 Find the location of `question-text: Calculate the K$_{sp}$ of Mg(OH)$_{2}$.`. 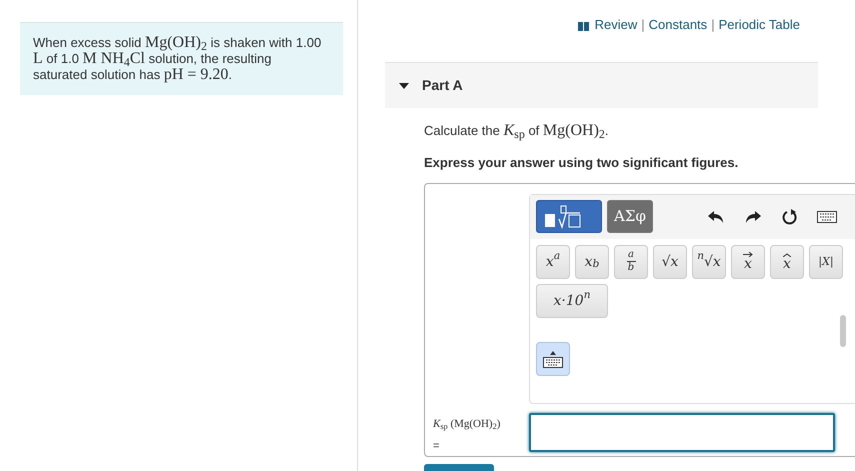

question-text: Calculate the K$_{sp}$ of Mg(OH)$_{2}$. is located at coordinates (517, 132).